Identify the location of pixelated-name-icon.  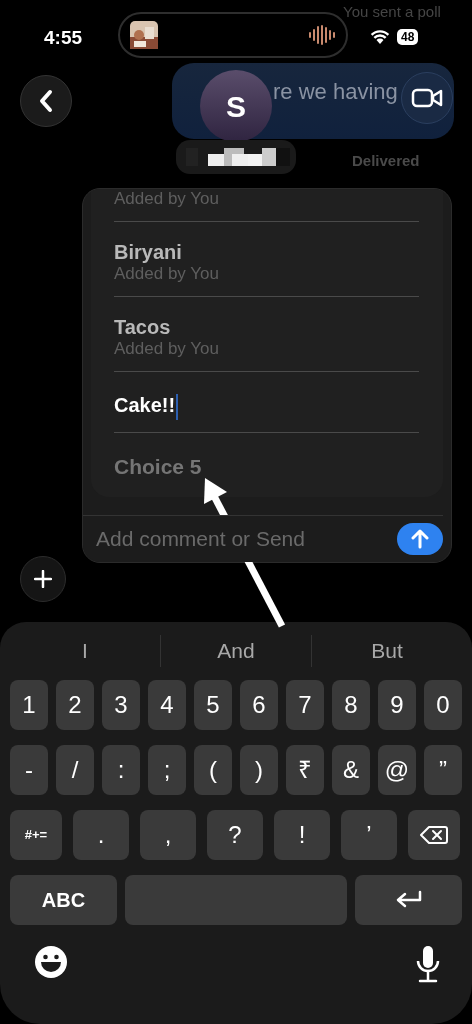
(236, 157).